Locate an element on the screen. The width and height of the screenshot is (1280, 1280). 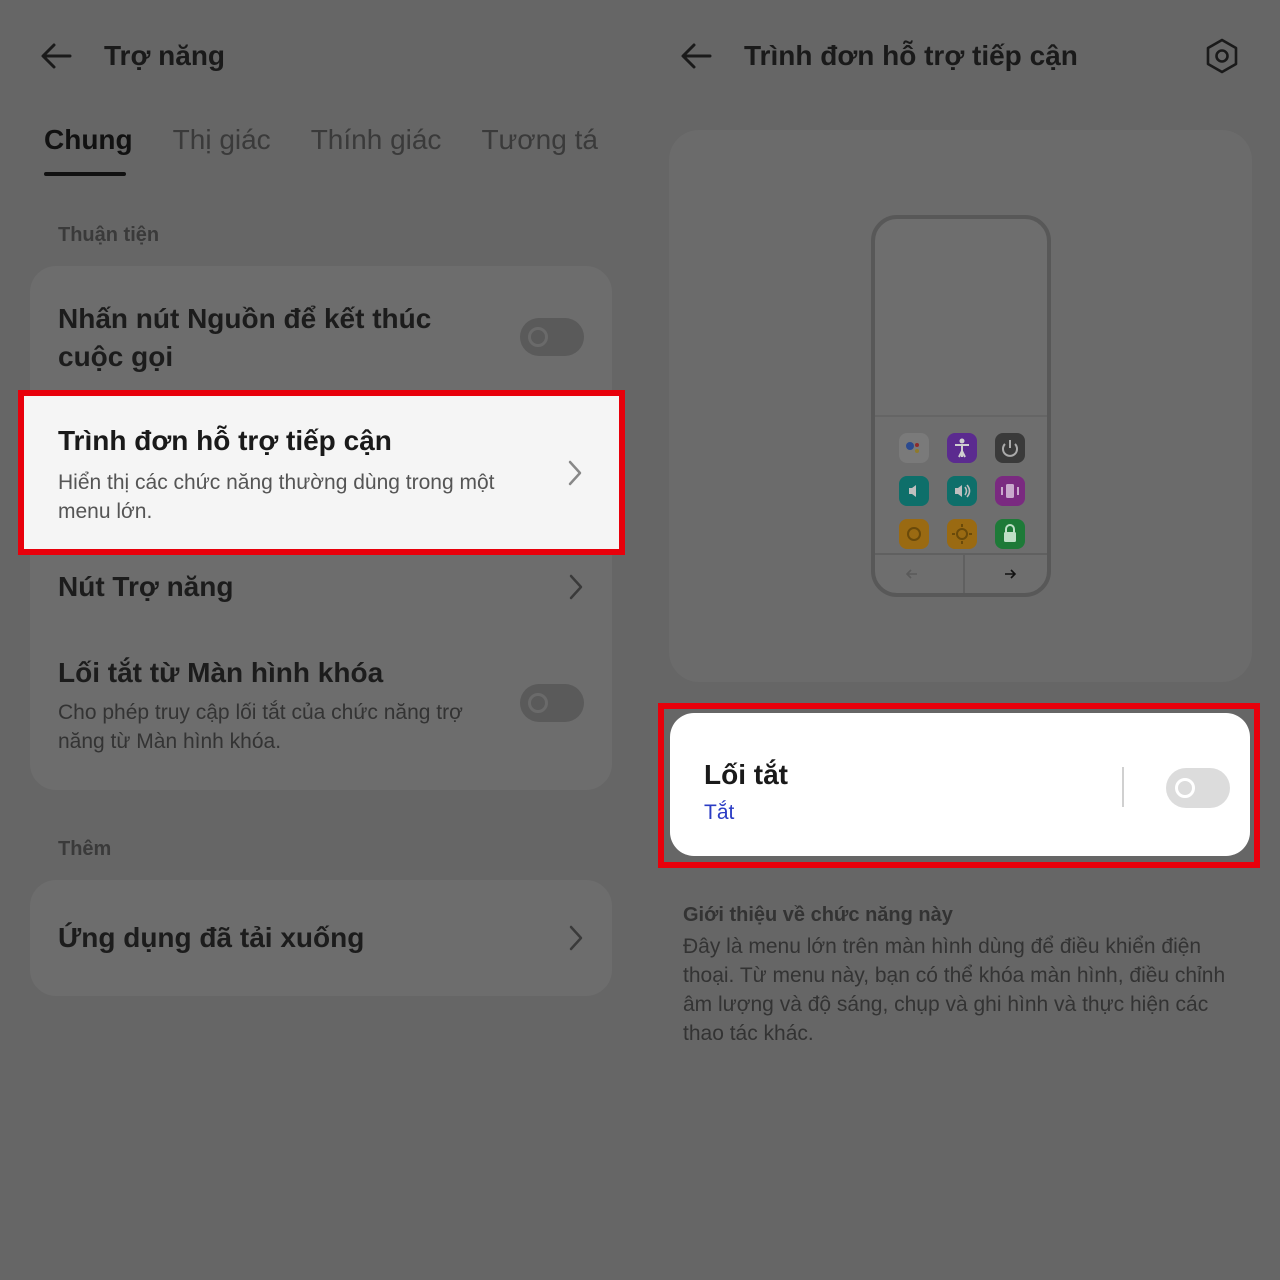
row-title: Lối tắt từ Màn hình khóa is located at coordinates (221, 672).